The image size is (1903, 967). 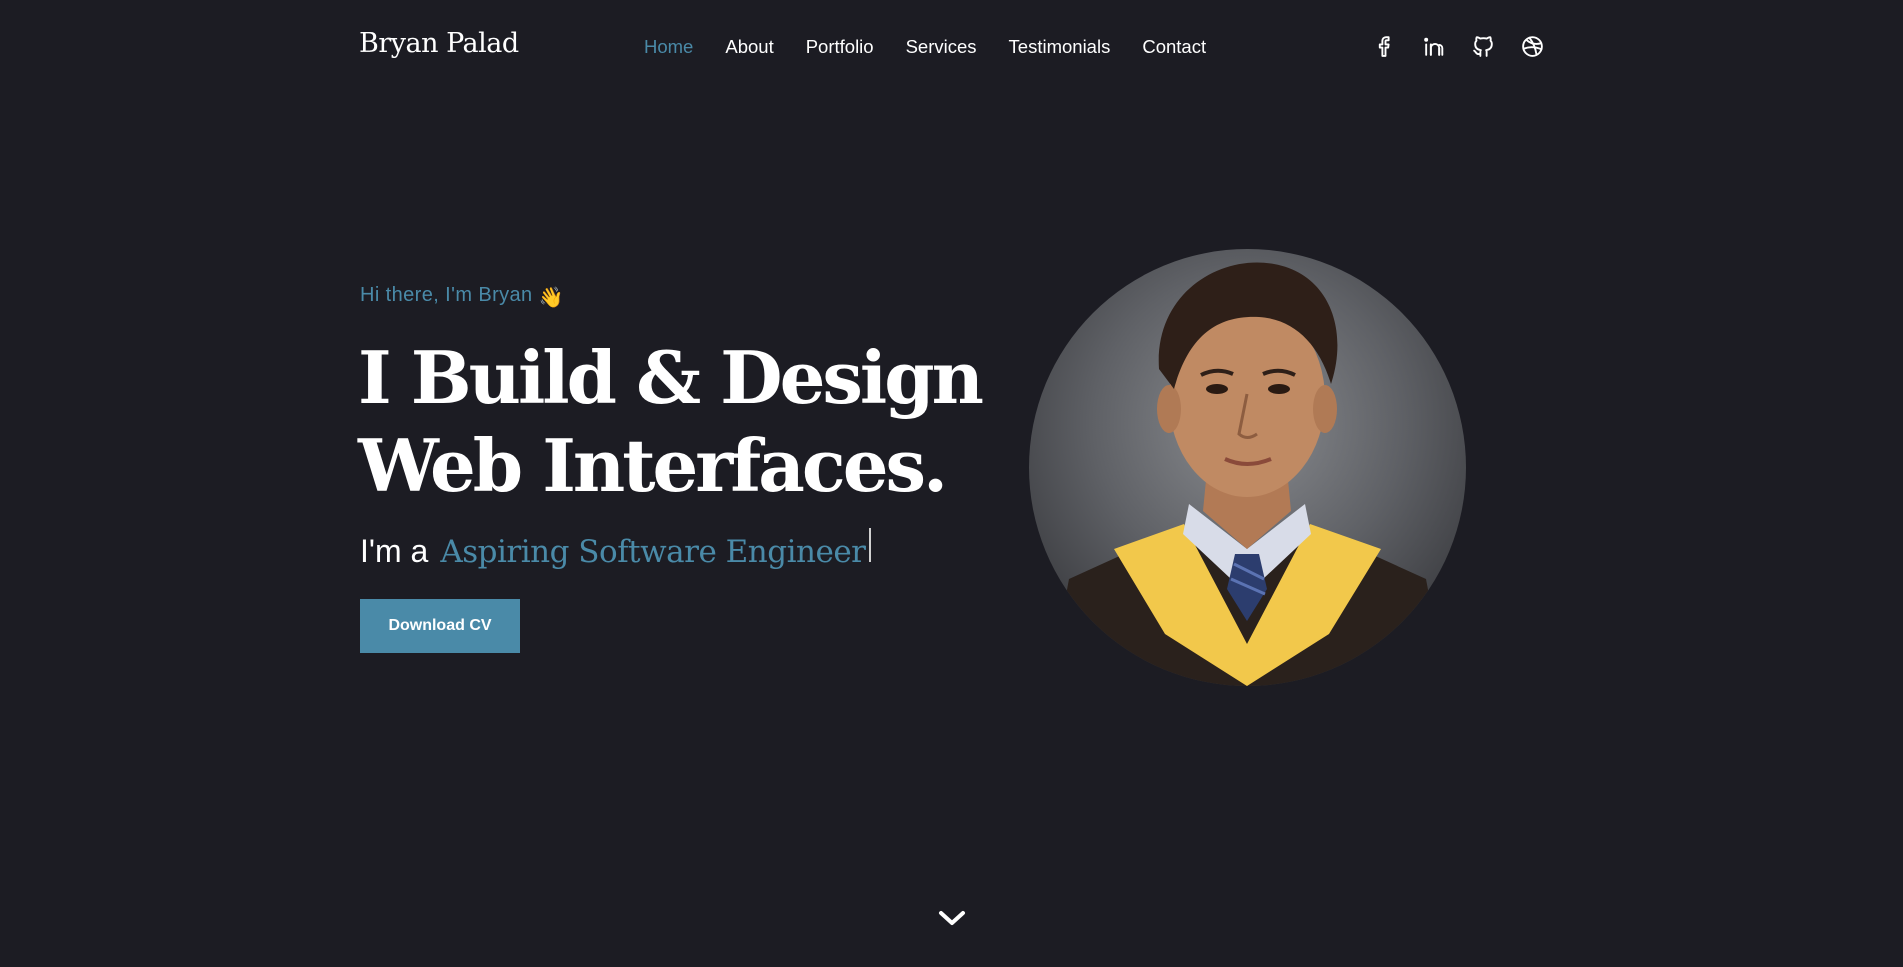 I want to click on nav-services: Services, so click(x=941, y=47).